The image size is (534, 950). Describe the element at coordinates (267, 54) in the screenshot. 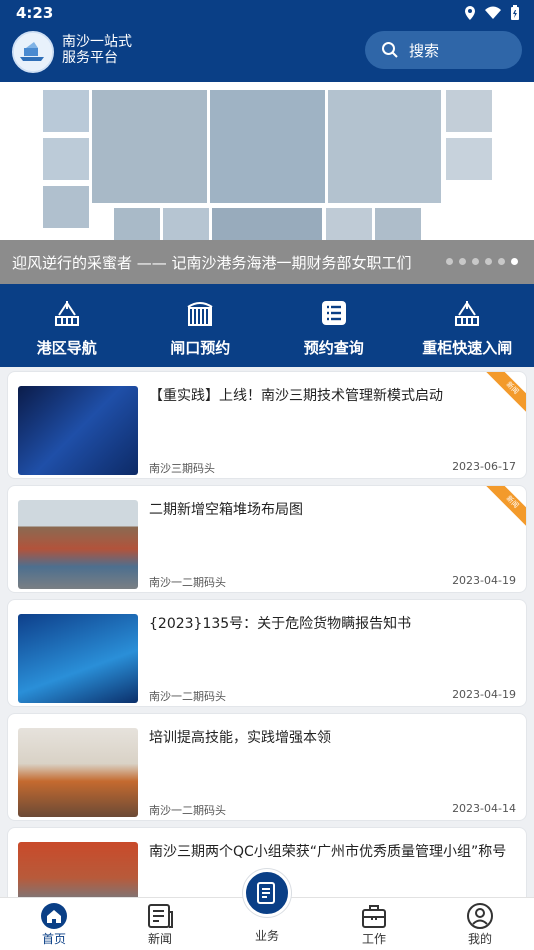

I see `app-header: 南沙一站式服务平台 搜索` at that location.